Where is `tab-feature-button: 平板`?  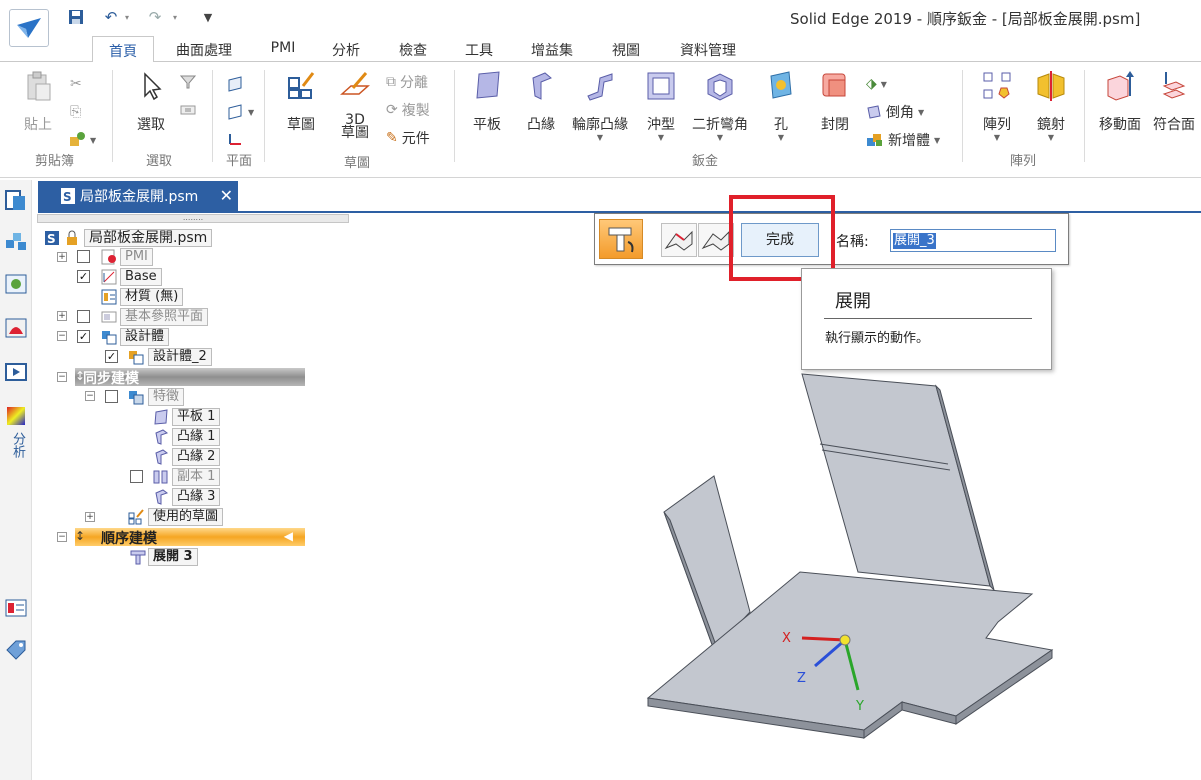 tab-feature-button: 平板 is located at coordinates (487, 102).